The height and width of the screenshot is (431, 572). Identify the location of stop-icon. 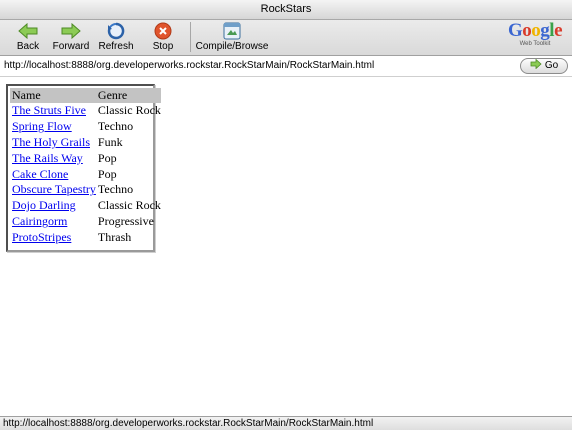
(163, 31).